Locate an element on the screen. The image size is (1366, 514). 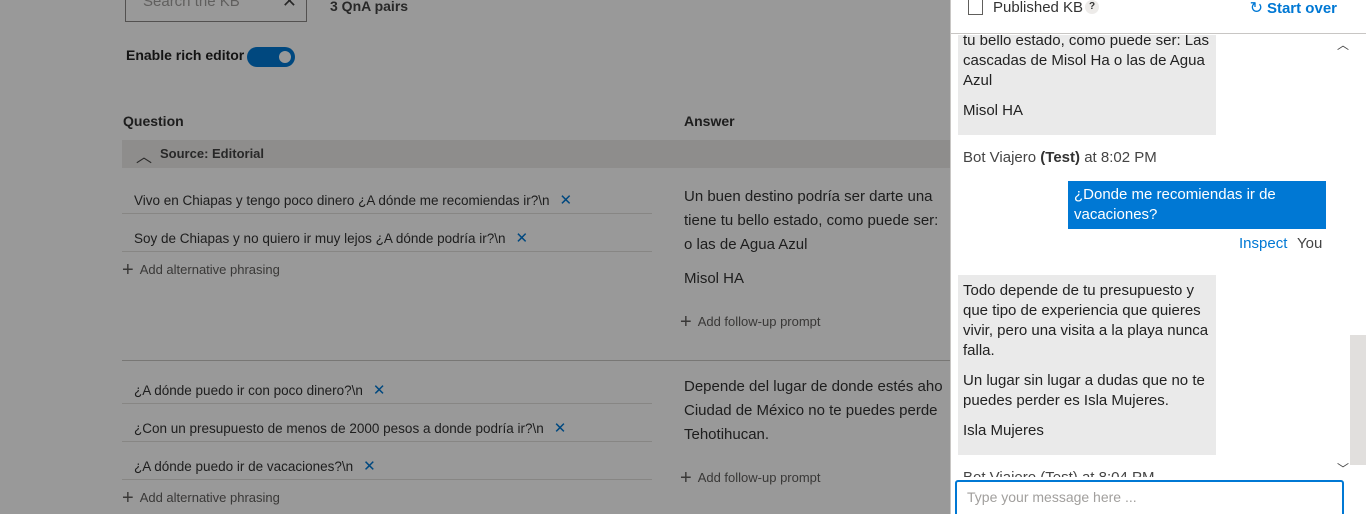
timestamp: at 8:02 PM is located at coordinates (1120, 157).